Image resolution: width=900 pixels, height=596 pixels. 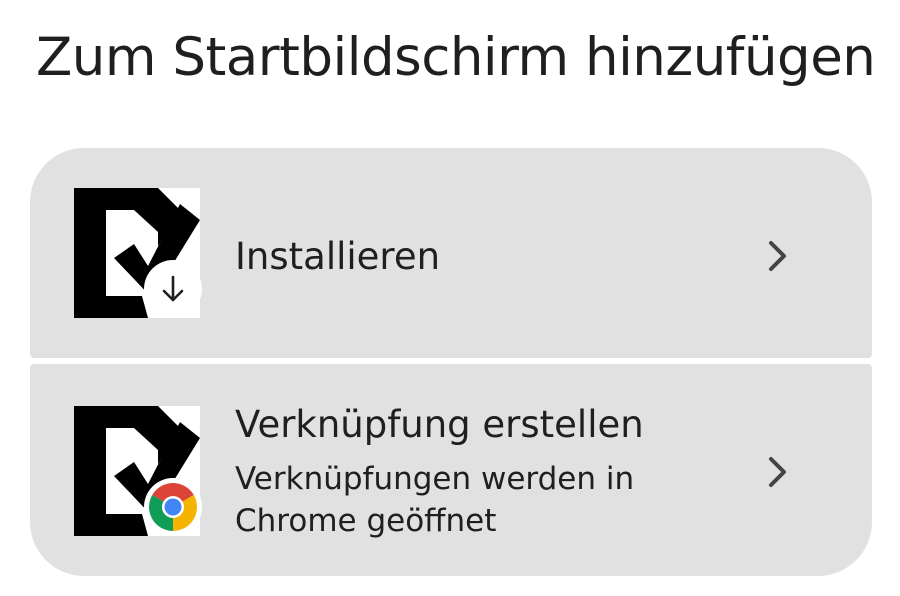 What do you see at coordinates (439, 424) in the screenshot?
I see `create-shortcut-label: Verknüpfung erstellen` at bounding box center [439, 424].